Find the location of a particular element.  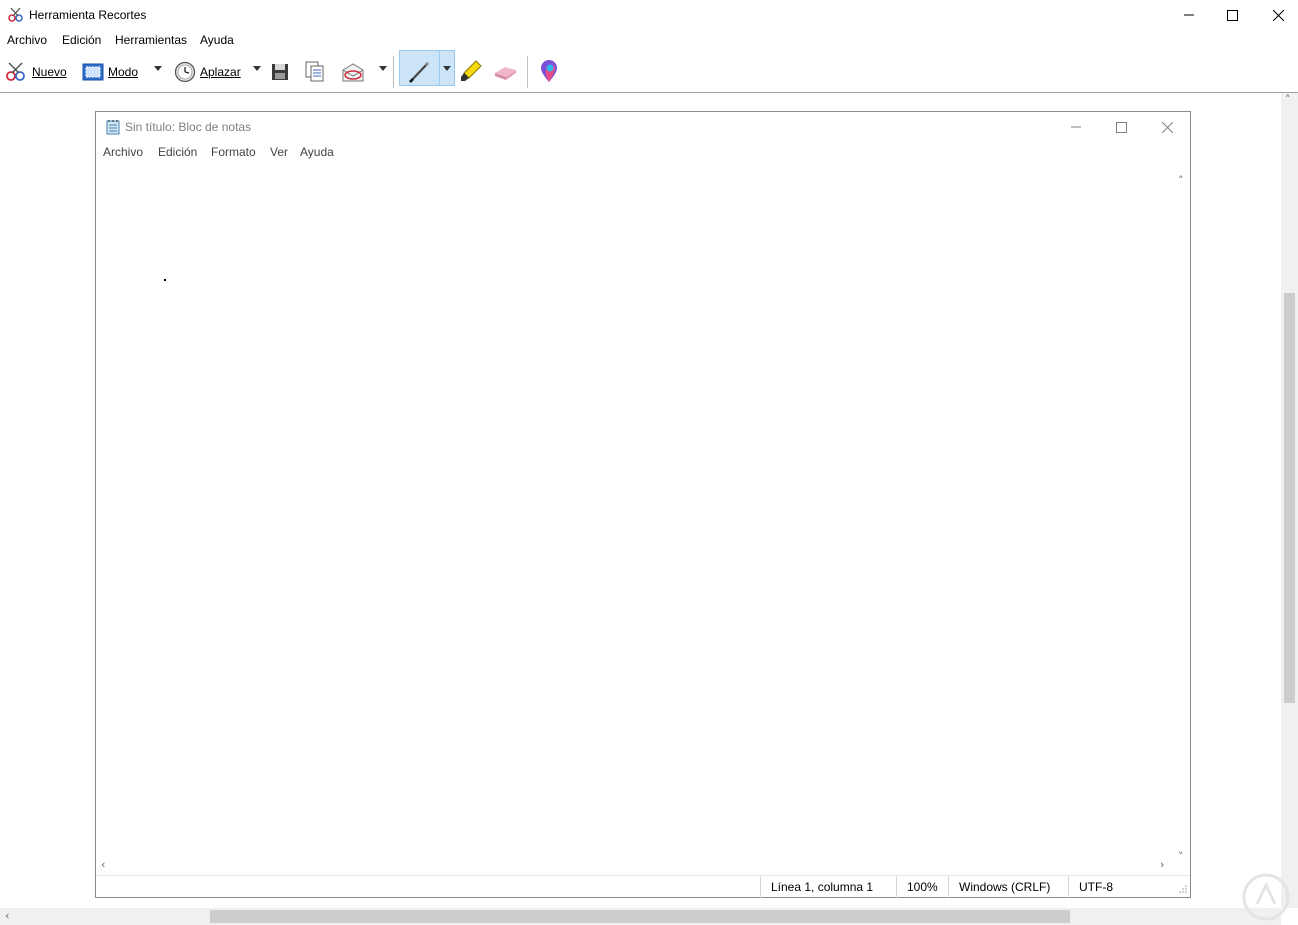

app-menubar: Archivo Edición Herramientas Ayuda is located at coordinates (649, 41).